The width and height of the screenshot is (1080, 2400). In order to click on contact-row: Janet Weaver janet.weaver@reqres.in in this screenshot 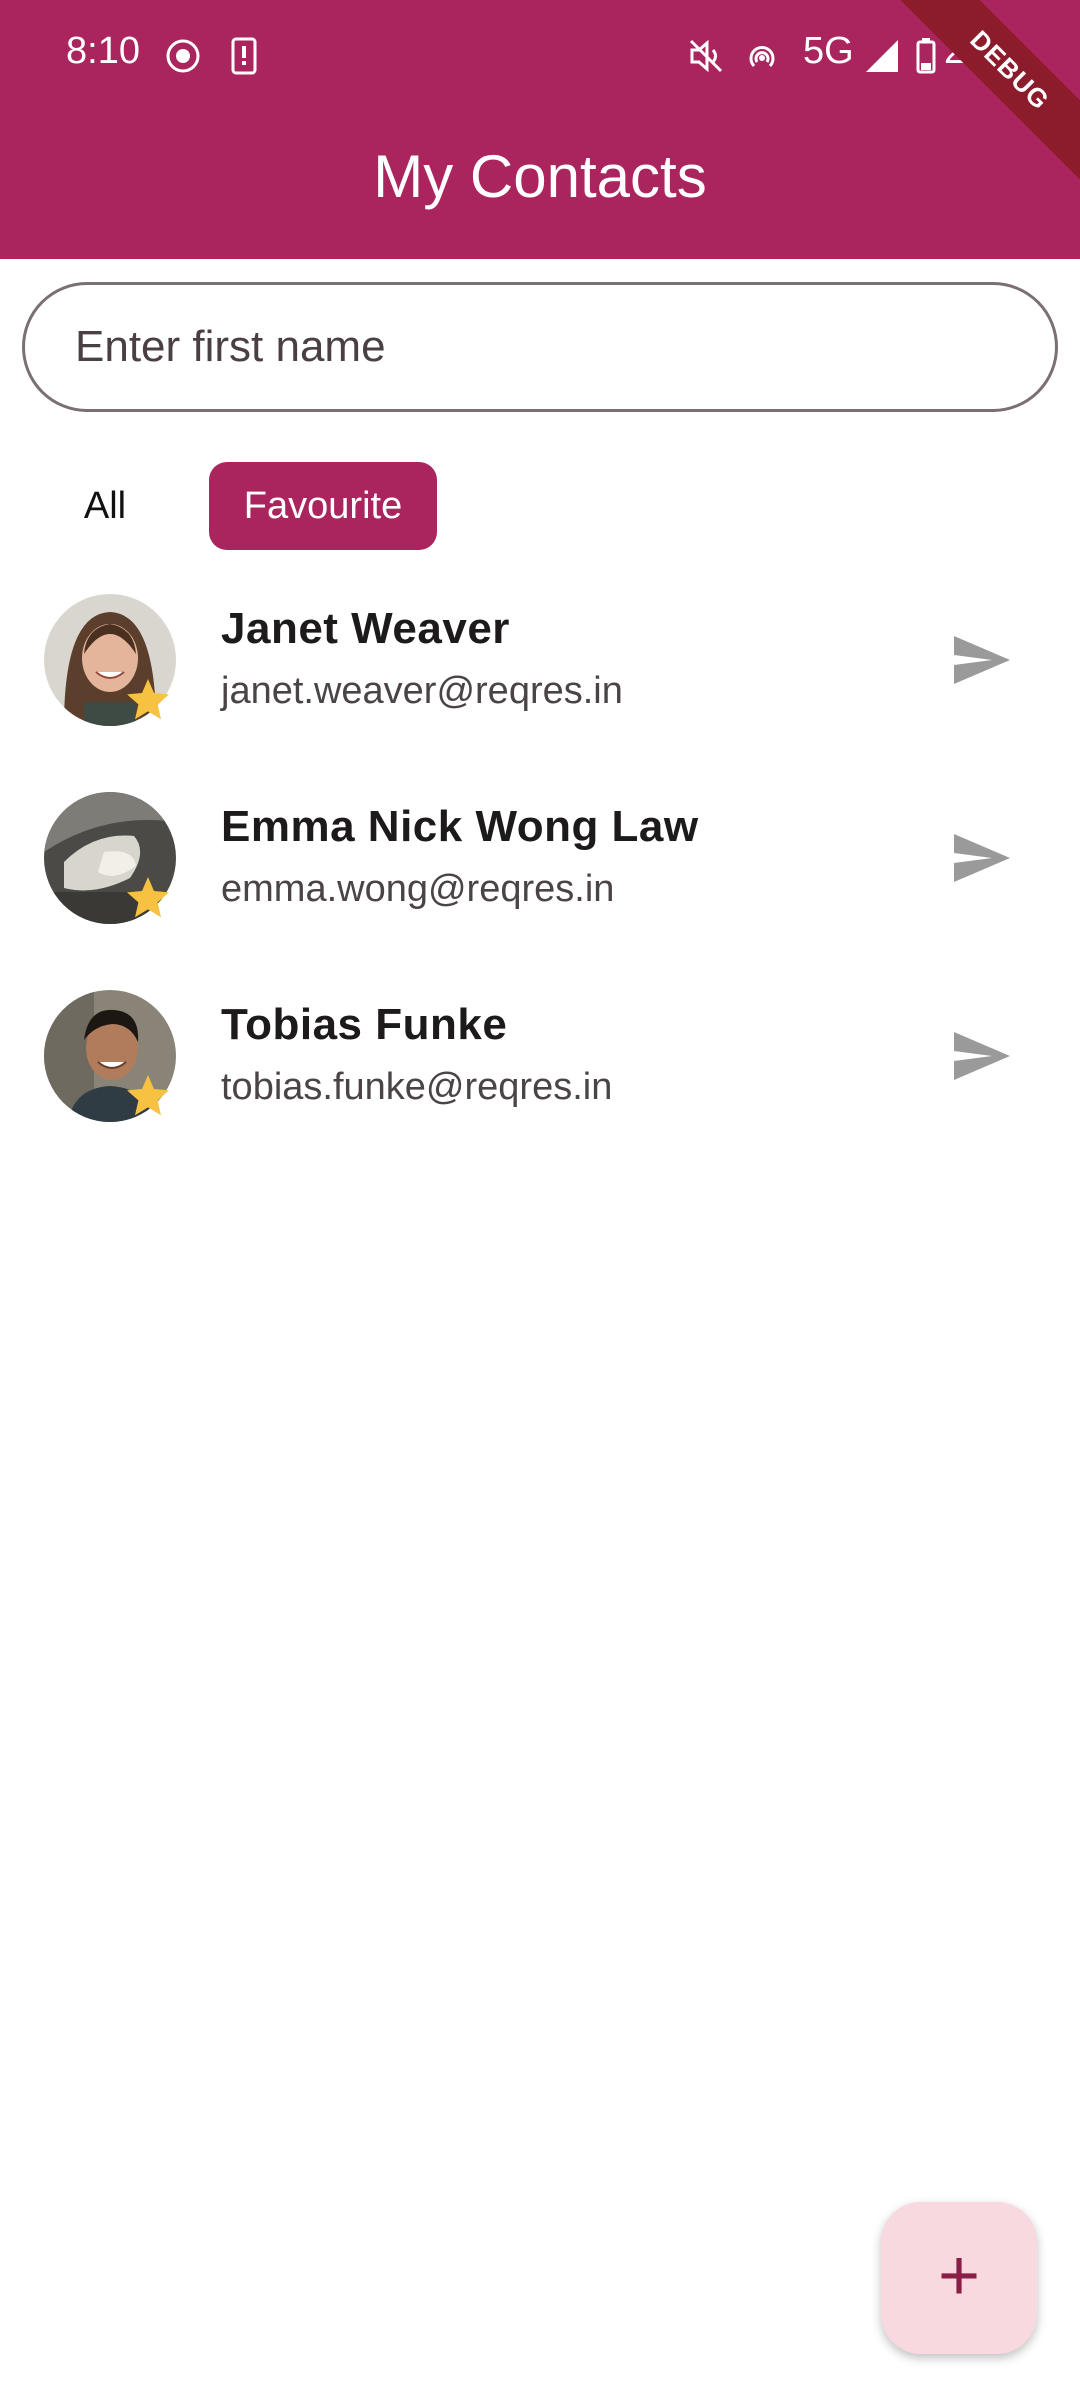, I will do `click(540, 689)`.